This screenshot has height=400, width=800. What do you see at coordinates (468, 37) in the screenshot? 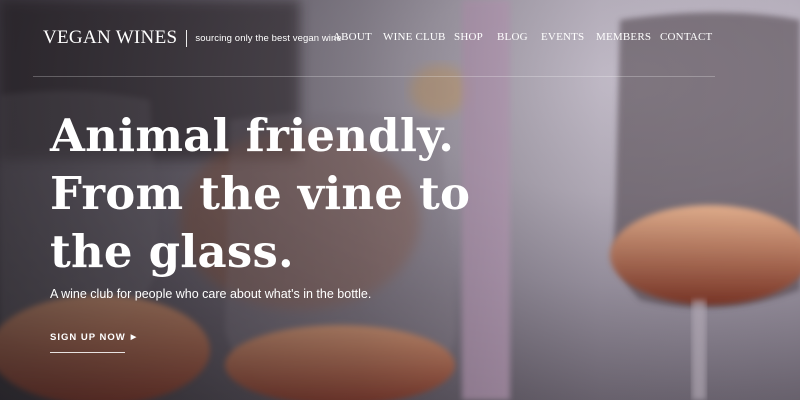
I see `nav-item-shop: SHOP` at bounding box center [468, 37].